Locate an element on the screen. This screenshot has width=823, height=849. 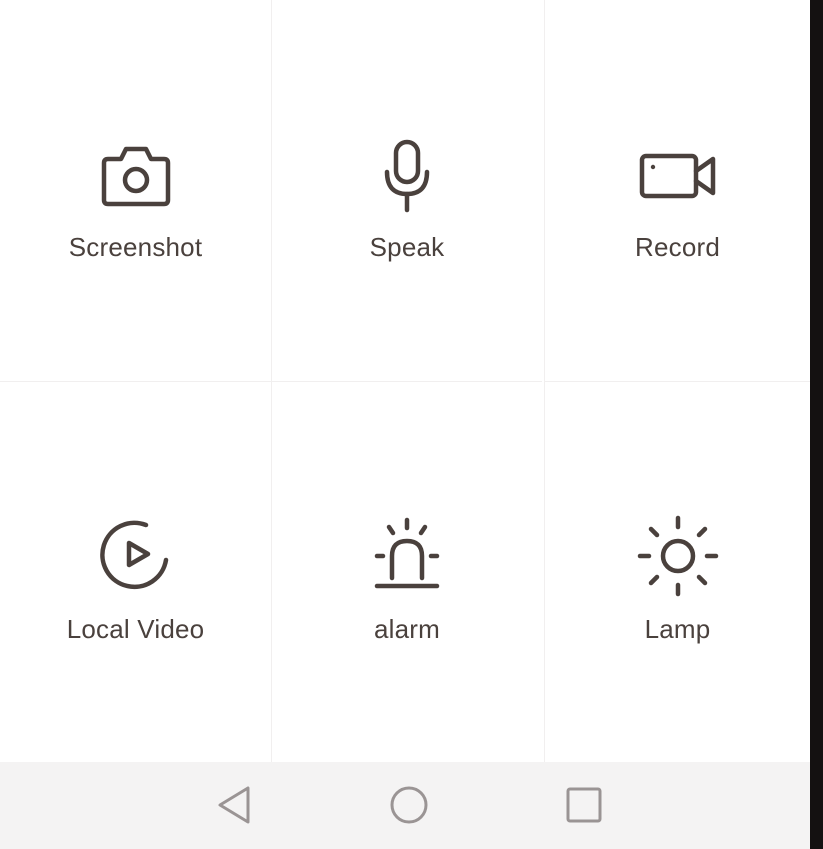
recent-apps-button is located at coordinates (584, 805).